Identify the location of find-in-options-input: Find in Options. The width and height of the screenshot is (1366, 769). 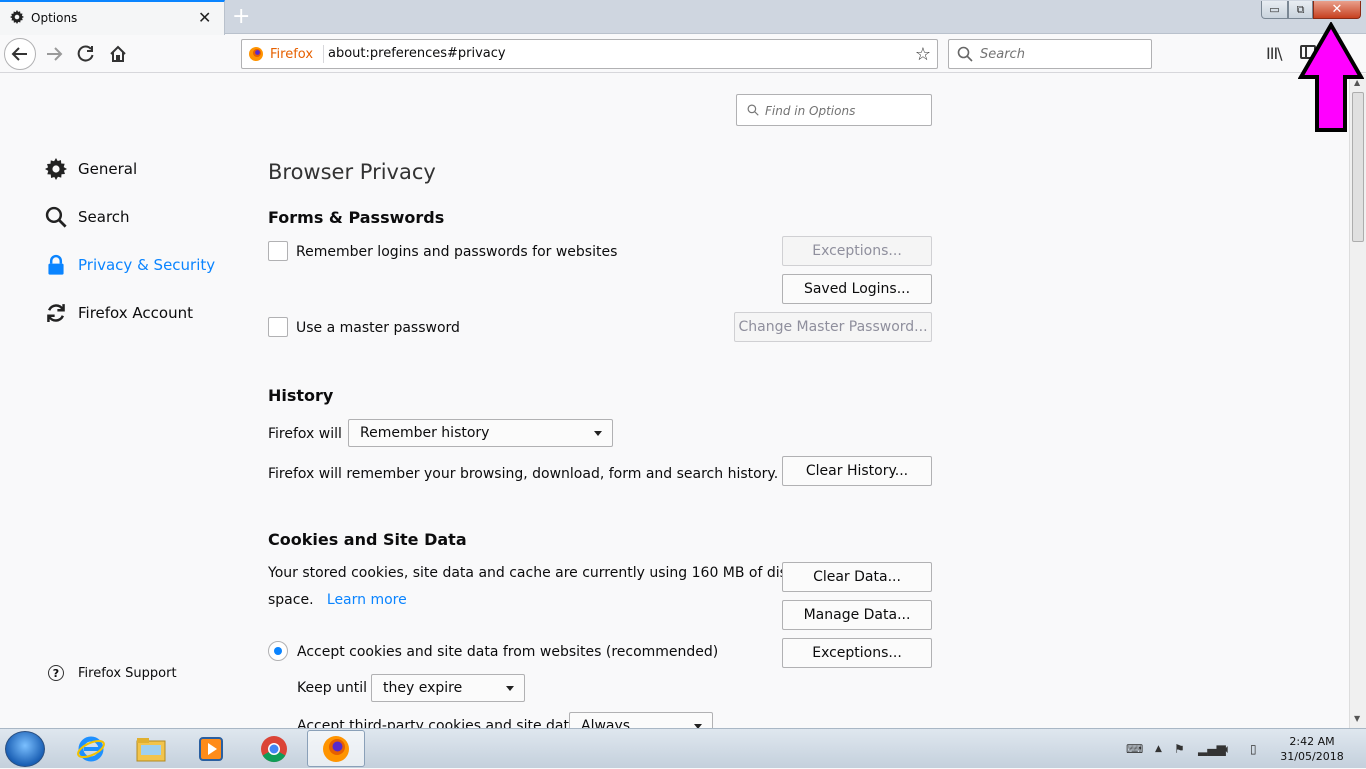
(834, 110).